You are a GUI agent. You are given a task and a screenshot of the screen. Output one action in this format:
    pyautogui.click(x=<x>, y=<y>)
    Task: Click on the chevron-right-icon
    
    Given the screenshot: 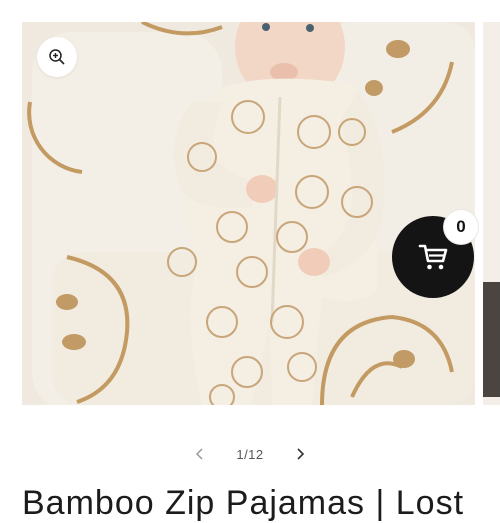 What is the action you would take?
    pyautogui.click(x=300, y=454)
    